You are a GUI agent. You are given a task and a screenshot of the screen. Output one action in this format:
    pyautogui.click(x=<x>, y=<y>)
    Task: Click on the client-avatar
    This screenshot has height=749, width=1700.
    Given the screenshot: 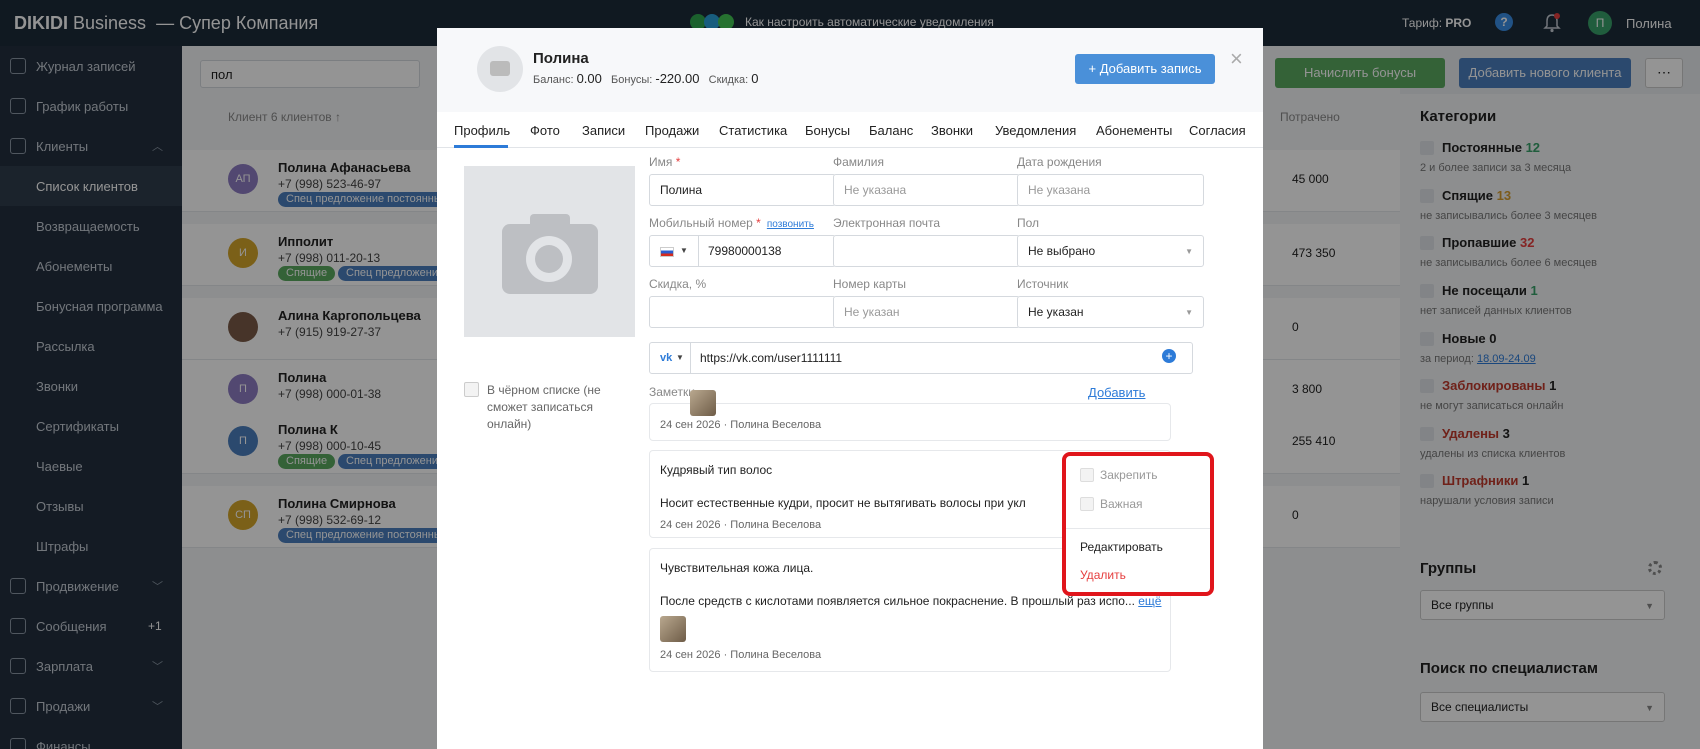 What is the action you would take?
    pyautogui.click(x=500, y=69)
    